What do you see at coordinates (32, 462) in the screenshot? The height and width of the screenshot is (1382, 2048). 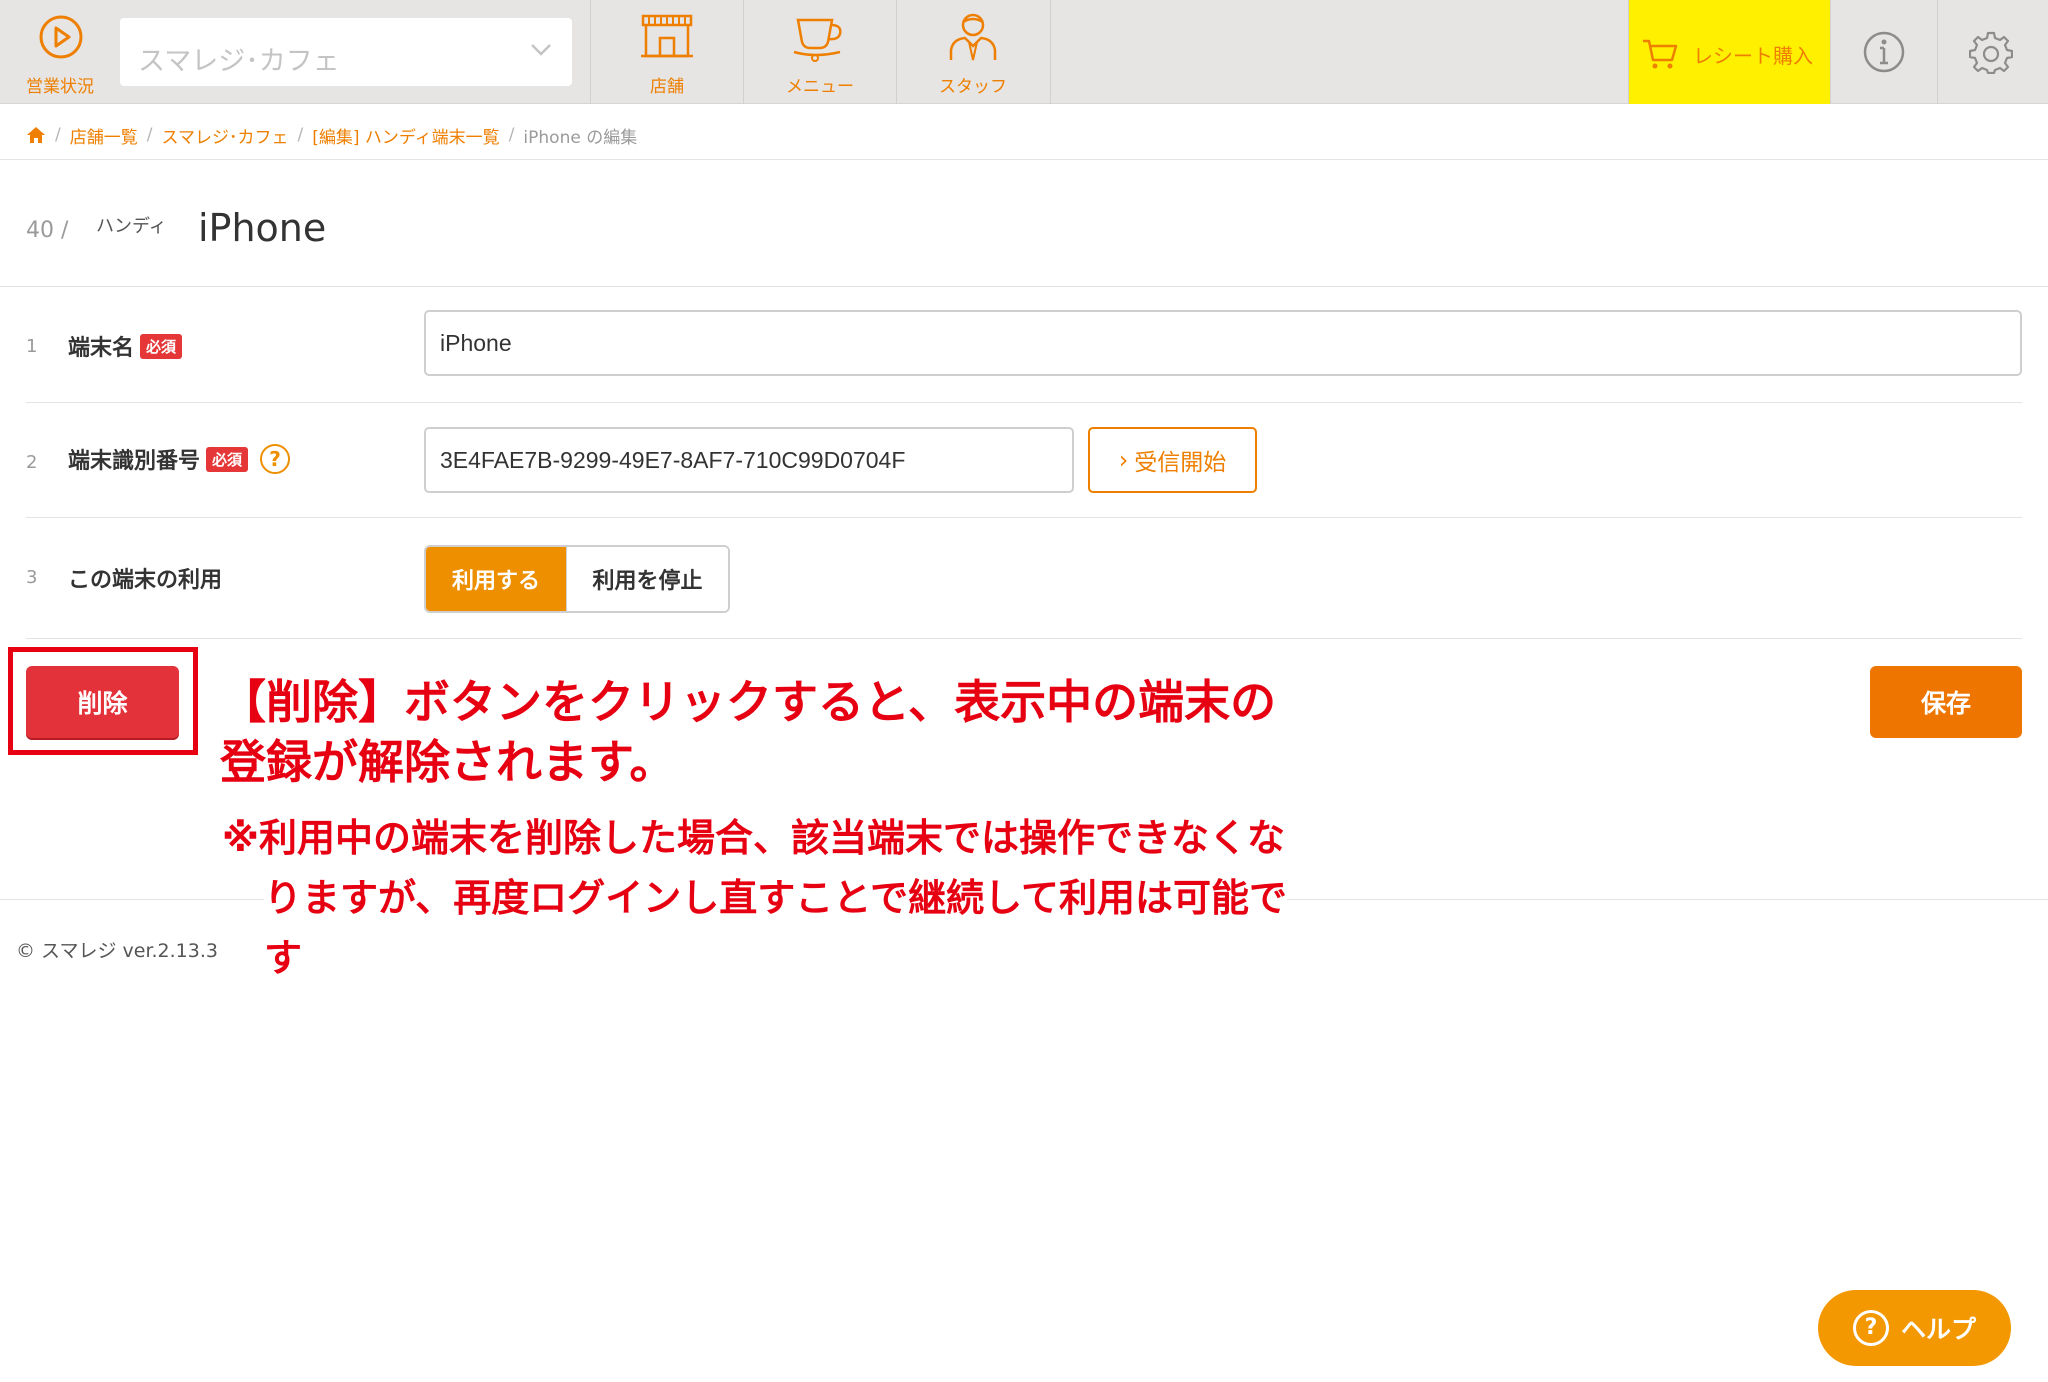 I see `row-number: 2` at bounding box center [32, 462].